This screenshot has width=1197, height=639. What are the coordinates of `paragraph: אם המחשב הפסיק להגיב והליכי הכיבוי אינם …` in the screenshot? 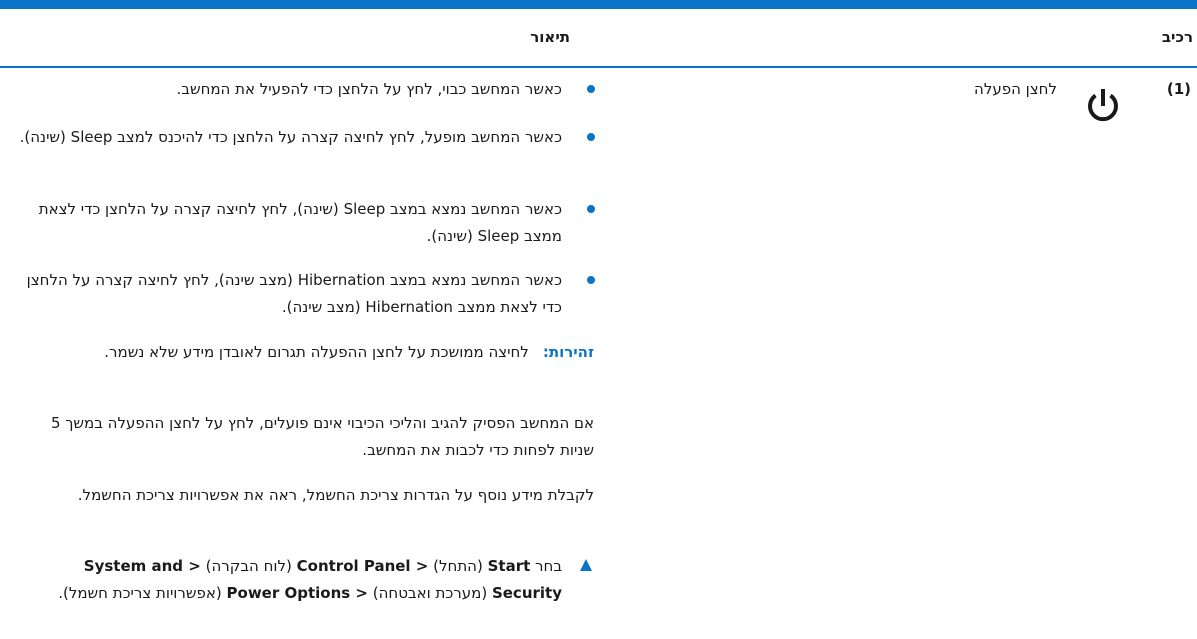 It's located at (322, 436).